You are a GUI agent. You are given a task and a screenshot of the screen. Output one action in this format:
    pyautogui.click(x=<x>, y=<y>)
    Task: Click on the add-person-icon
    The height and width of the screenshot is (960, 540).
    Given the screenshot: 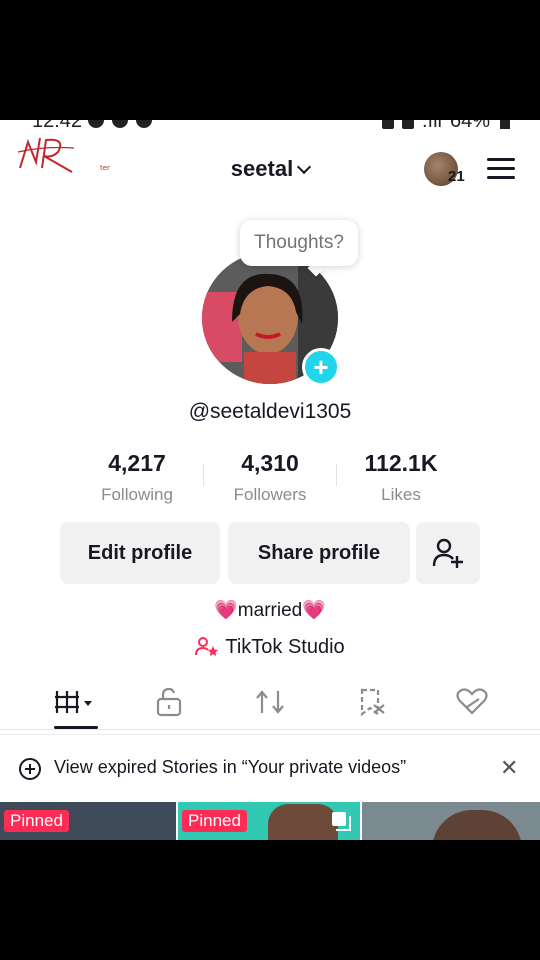 What is the action you would take?
    pyautogui.click(x=447, y=553)
    